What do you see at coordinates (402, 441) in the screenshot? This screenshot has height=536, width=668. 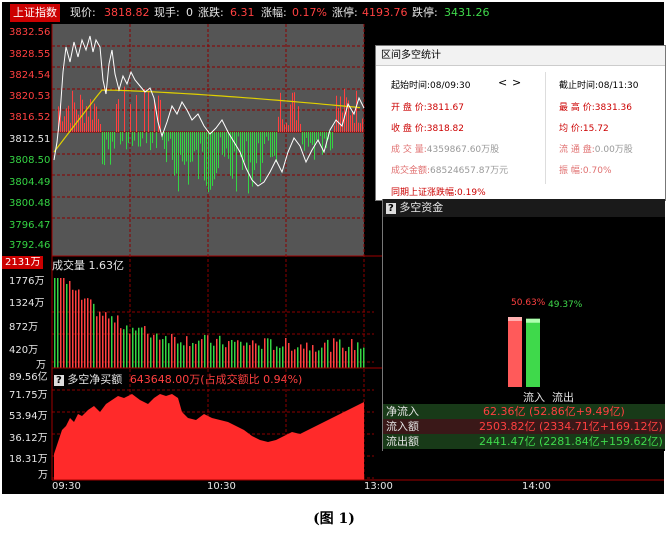 I see `row-label: 流出额` at bounding box center [402, 441].